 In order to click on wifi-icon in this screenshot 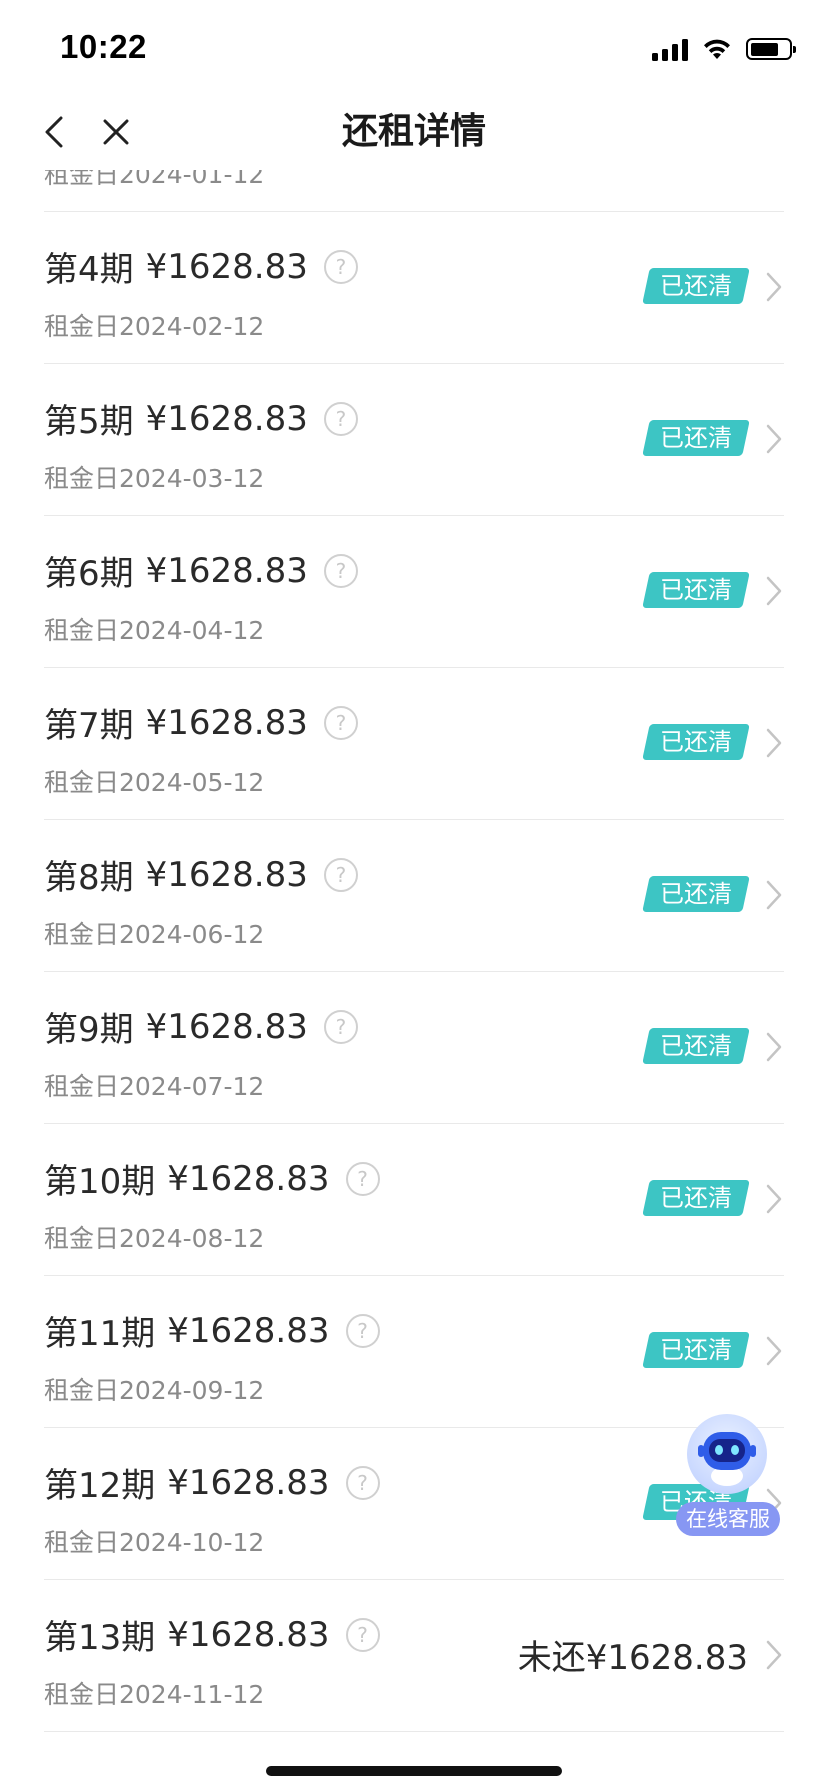, I will do `click(717, 49)`.